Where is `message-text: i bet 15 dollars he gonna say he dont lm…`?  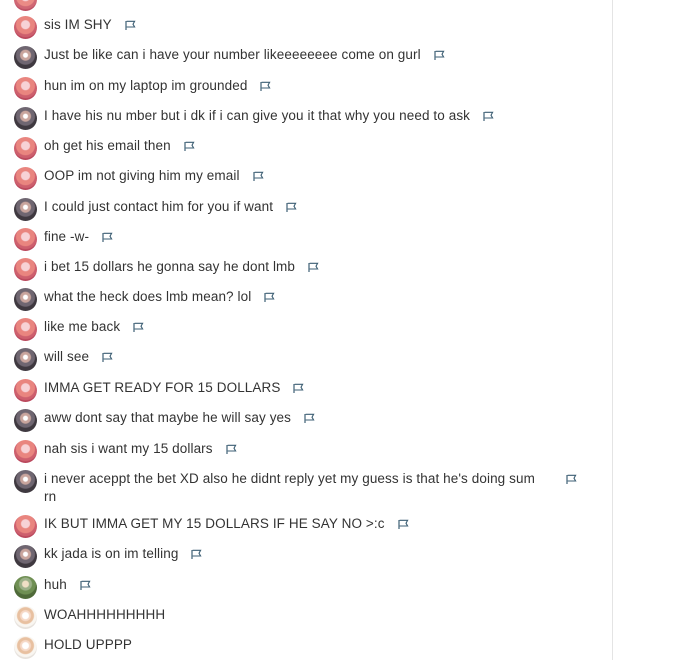 message-text: i bet 15 dollars he gonna say he dont lm… is located at coordinates (170, 266).